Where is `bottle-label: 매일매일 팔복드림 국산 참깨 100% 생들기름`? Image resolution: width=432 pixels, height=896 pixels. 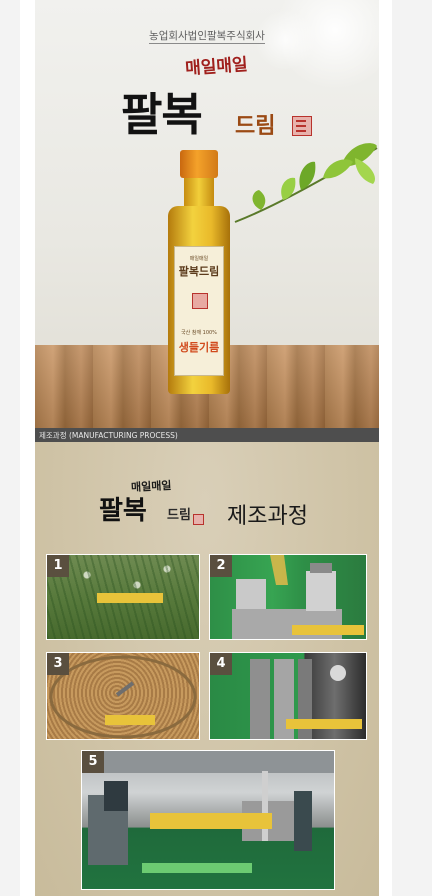 bottle-label: 매일매일 팔복드림 국산 참깨 100% 생들기름 is located at coordinates (199, 311).